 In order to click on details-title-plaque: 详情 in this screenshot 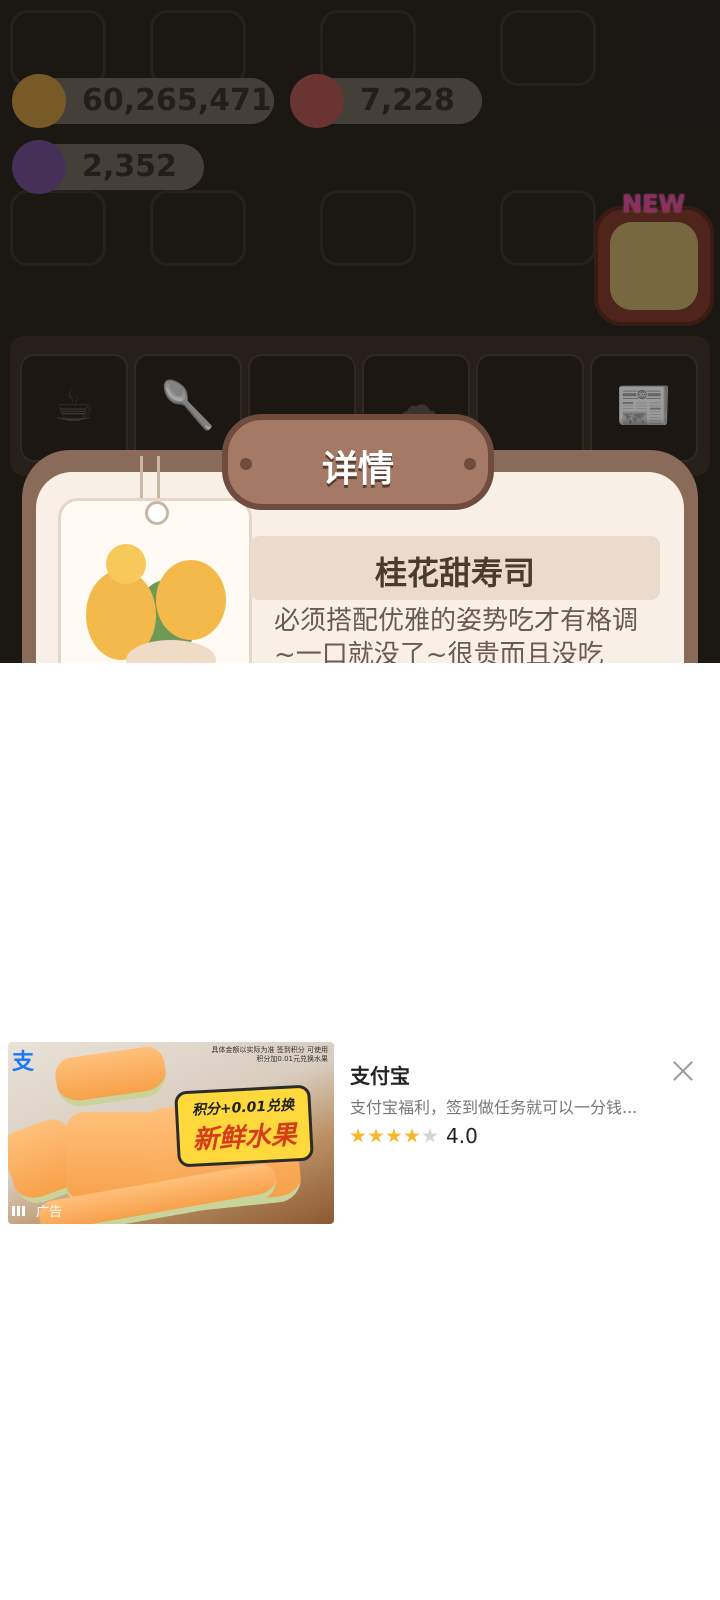, I will do `click(358, 462)`.